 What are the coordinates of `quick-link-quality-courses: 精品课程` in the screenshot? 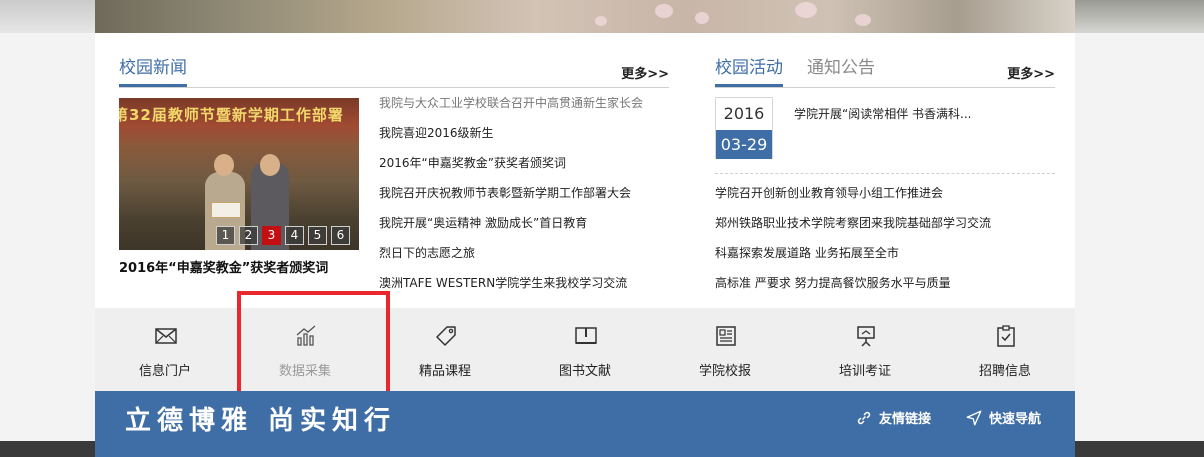 It's located at (445, 349).